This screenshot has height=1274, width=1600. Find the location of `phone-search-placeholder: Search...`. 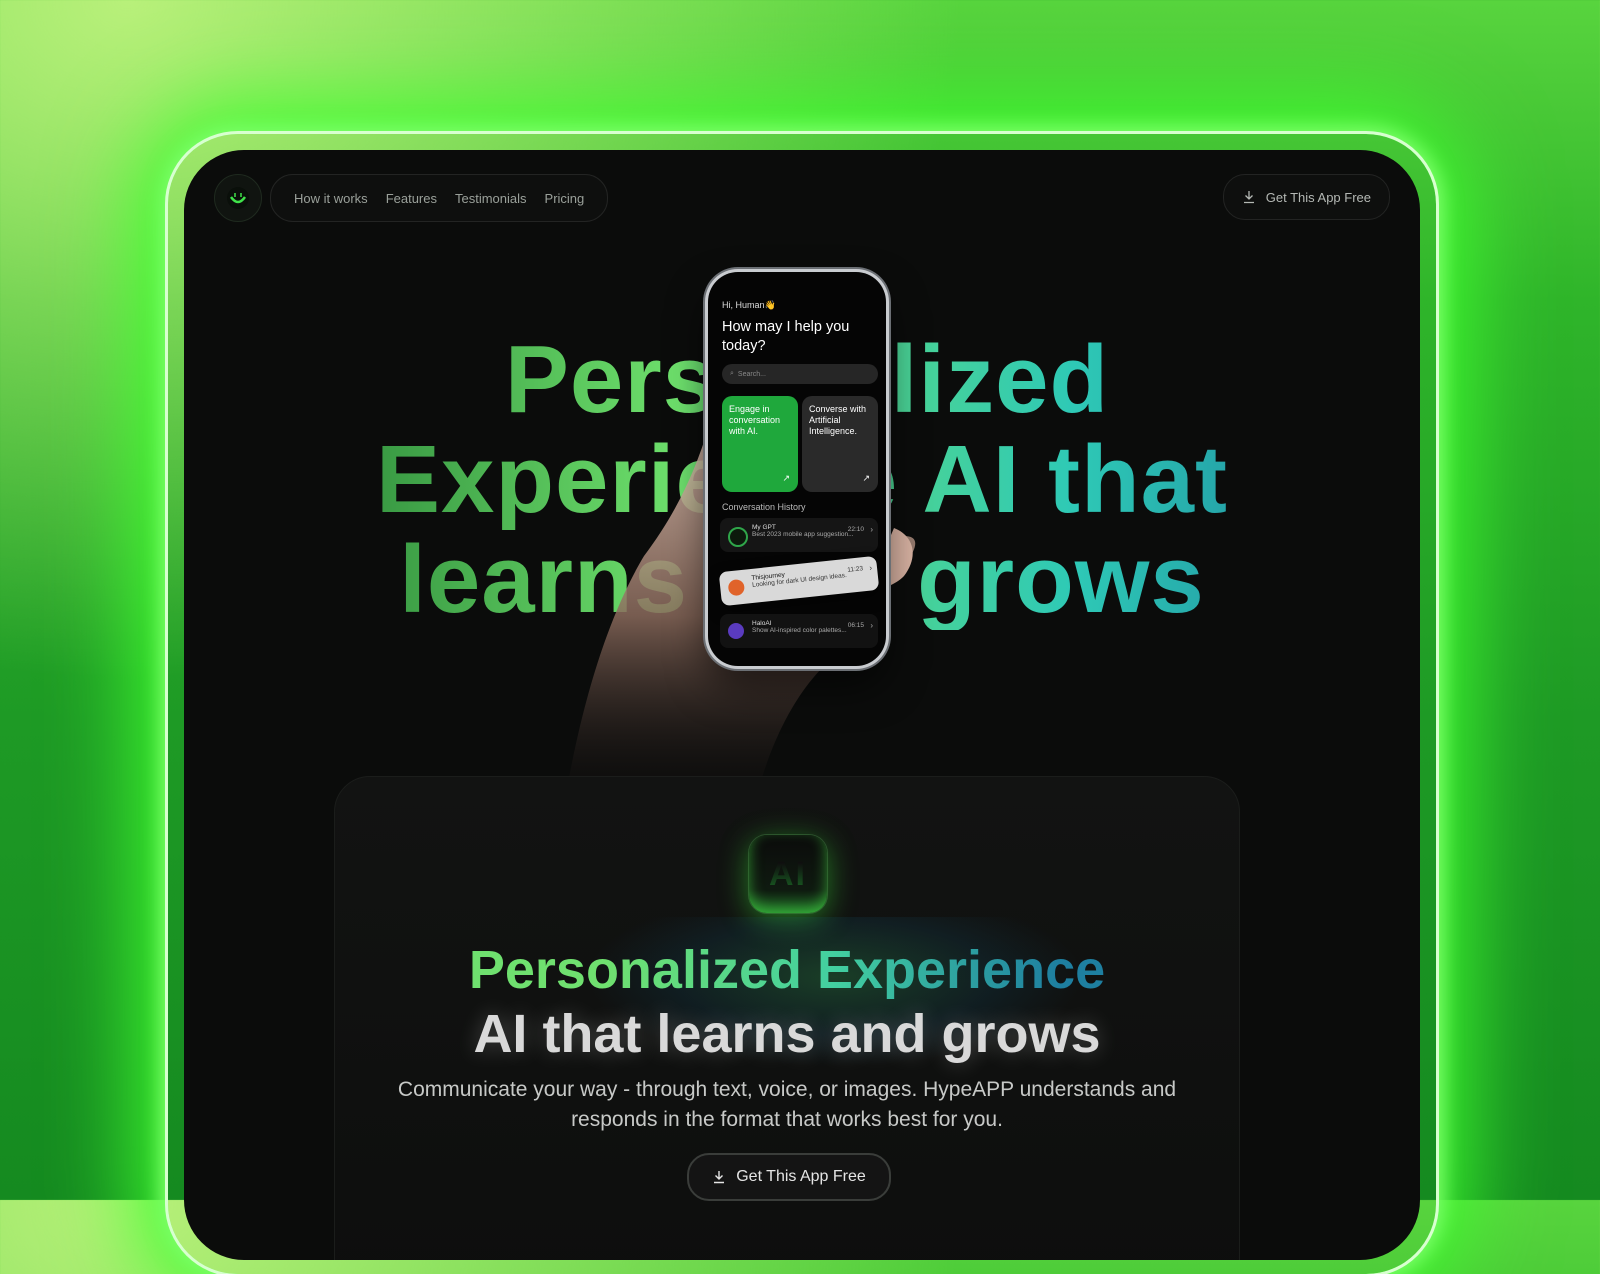

phone-search-placeholder: Search... is located at coordinates (751, 374).